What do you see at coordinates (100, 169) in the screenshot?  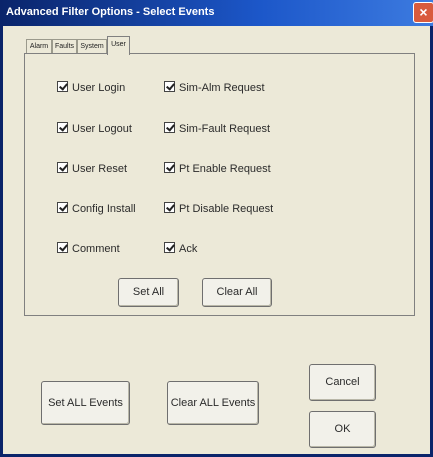 I see `checkbox-label: User Reset` at bounding box center [100, 169].